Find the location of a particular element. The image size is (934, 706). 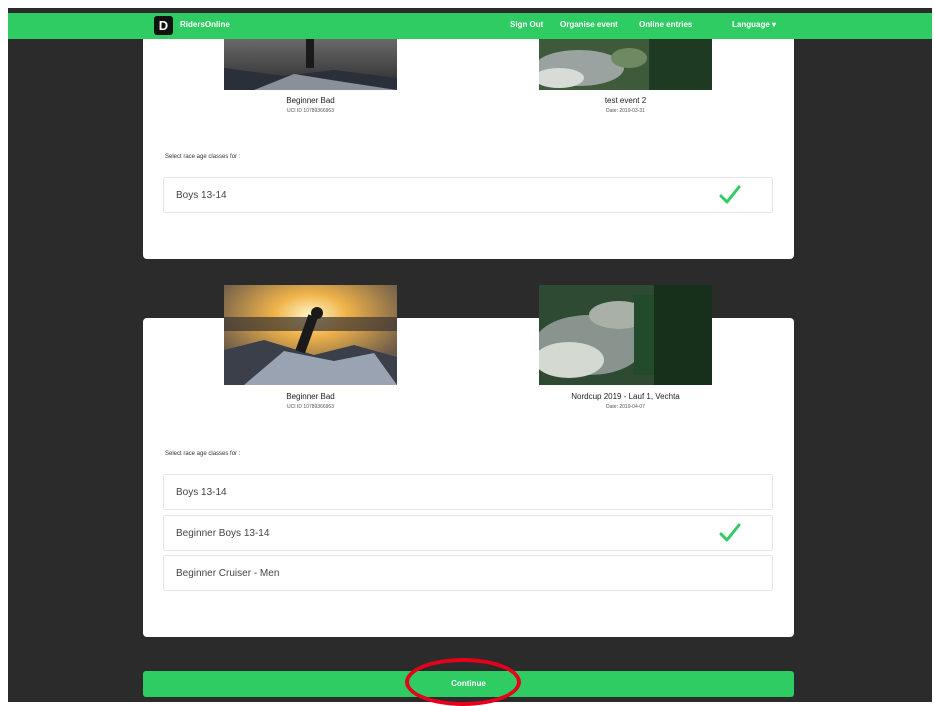

class-label: Beginner Cruiser - Men is located at coordinates (228, 573).